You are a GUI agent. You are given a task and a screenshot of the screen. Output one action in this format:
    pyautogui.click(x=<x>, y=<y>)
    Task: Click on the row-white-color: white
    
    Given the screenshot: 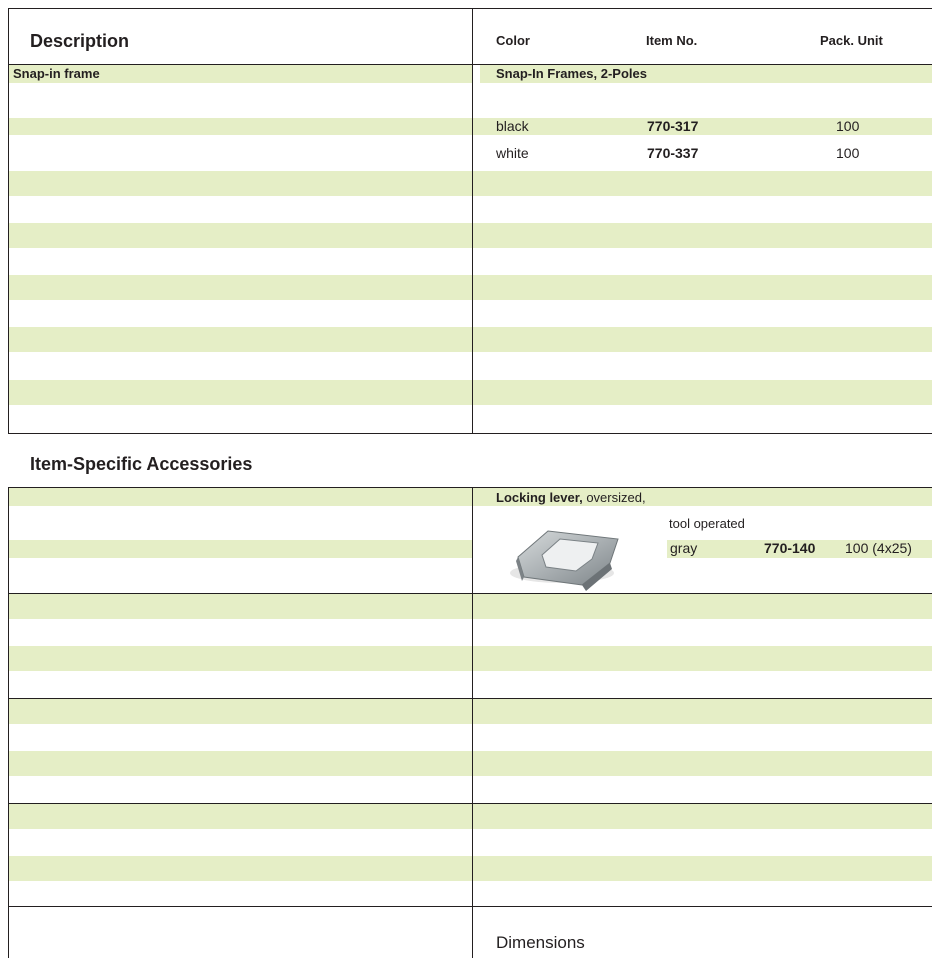 What is the action you would take?
    pyautogui.click(x=512, y=153)
    